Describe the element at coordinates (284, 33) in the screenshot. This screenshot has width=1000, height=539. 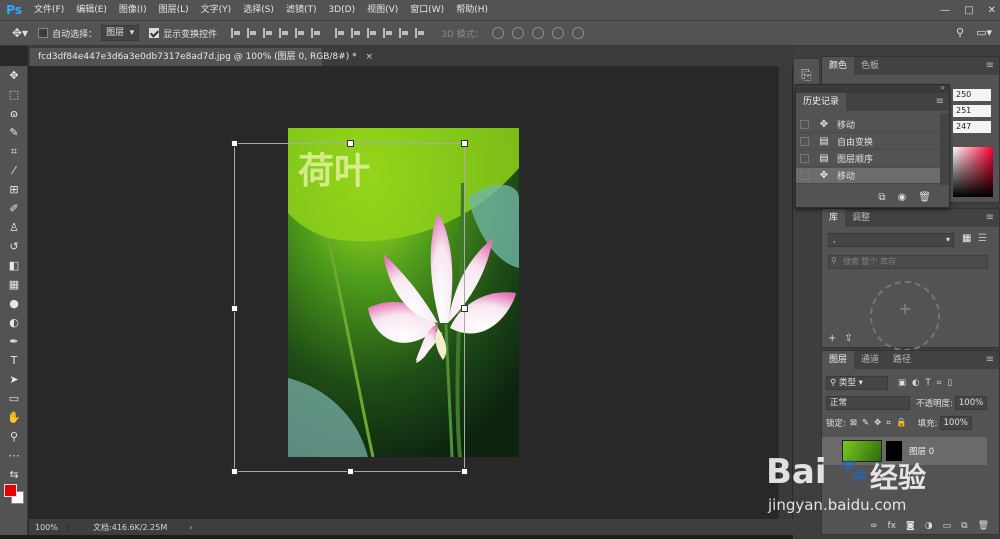
I see `align-left-icon` at that location.